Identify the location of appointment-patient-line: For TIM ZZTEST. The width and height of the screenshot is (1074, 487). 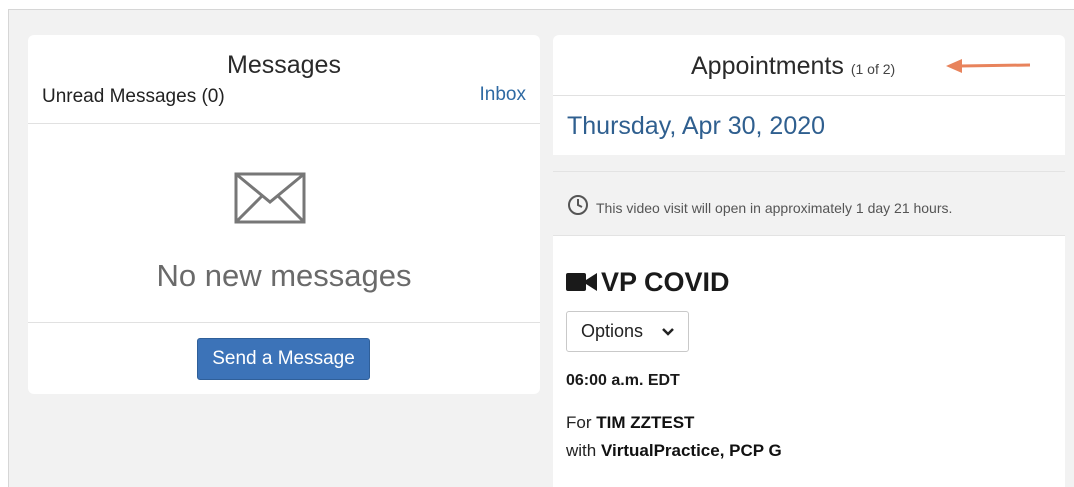
(630, 423).